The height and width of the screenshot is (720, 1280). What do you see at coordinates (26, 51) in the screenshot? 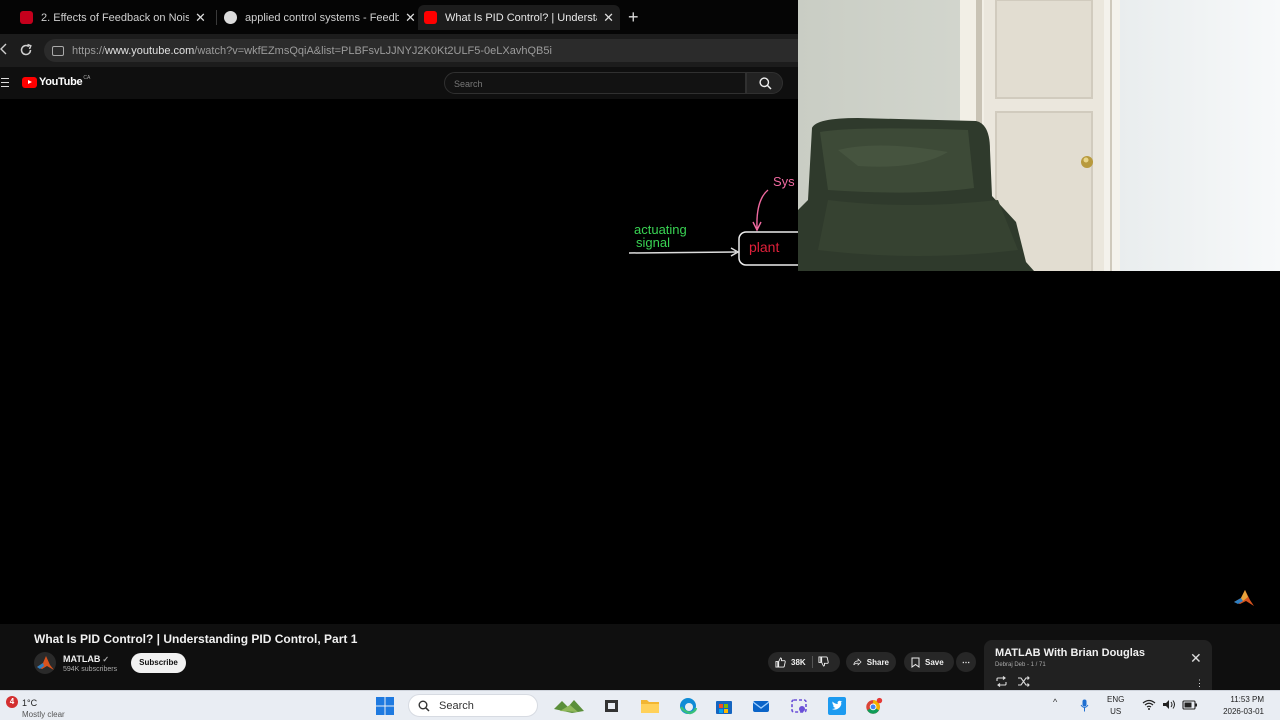
I see `reload-icon` at bounding box center [26, 51].